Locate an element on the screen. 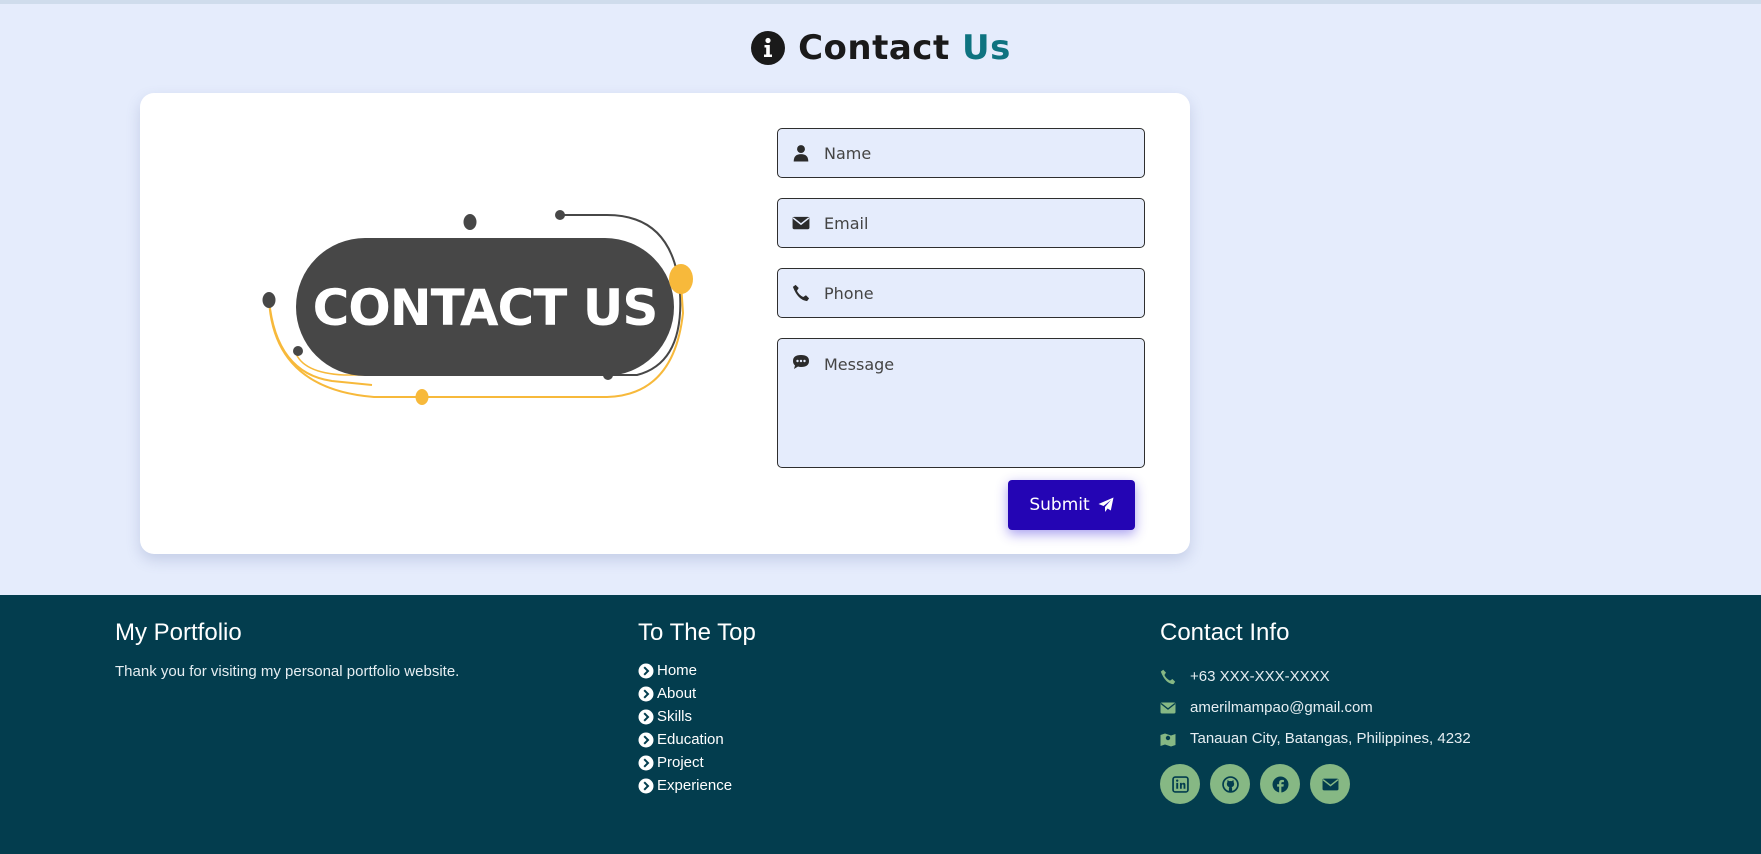 This screenshot has height=854, width=1761. facebook-button is located at coordinates (1280, 784).